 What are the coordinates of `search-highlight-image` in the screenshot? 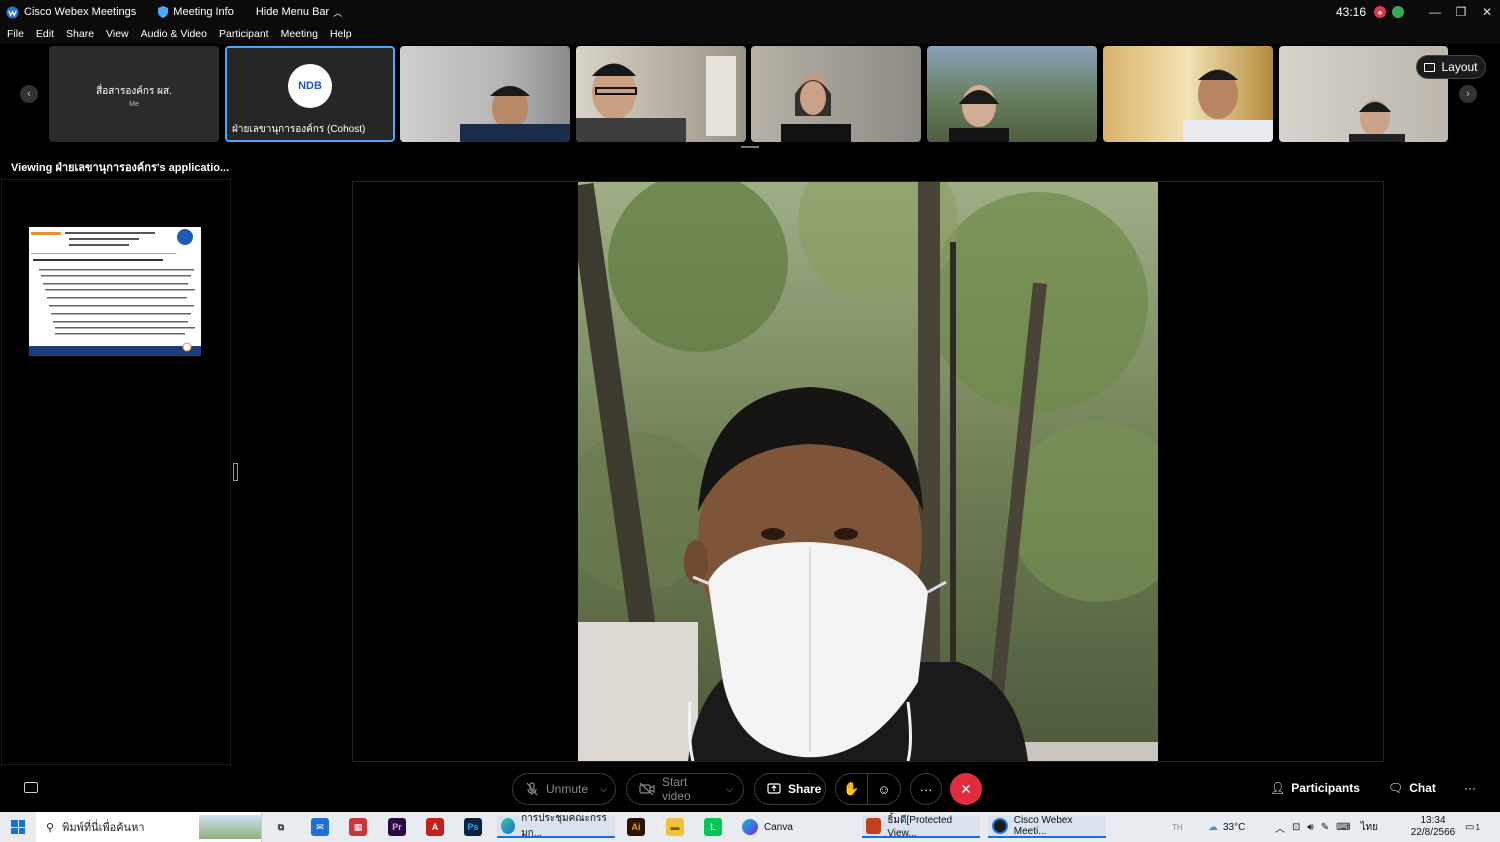 It's located at (230, 827).